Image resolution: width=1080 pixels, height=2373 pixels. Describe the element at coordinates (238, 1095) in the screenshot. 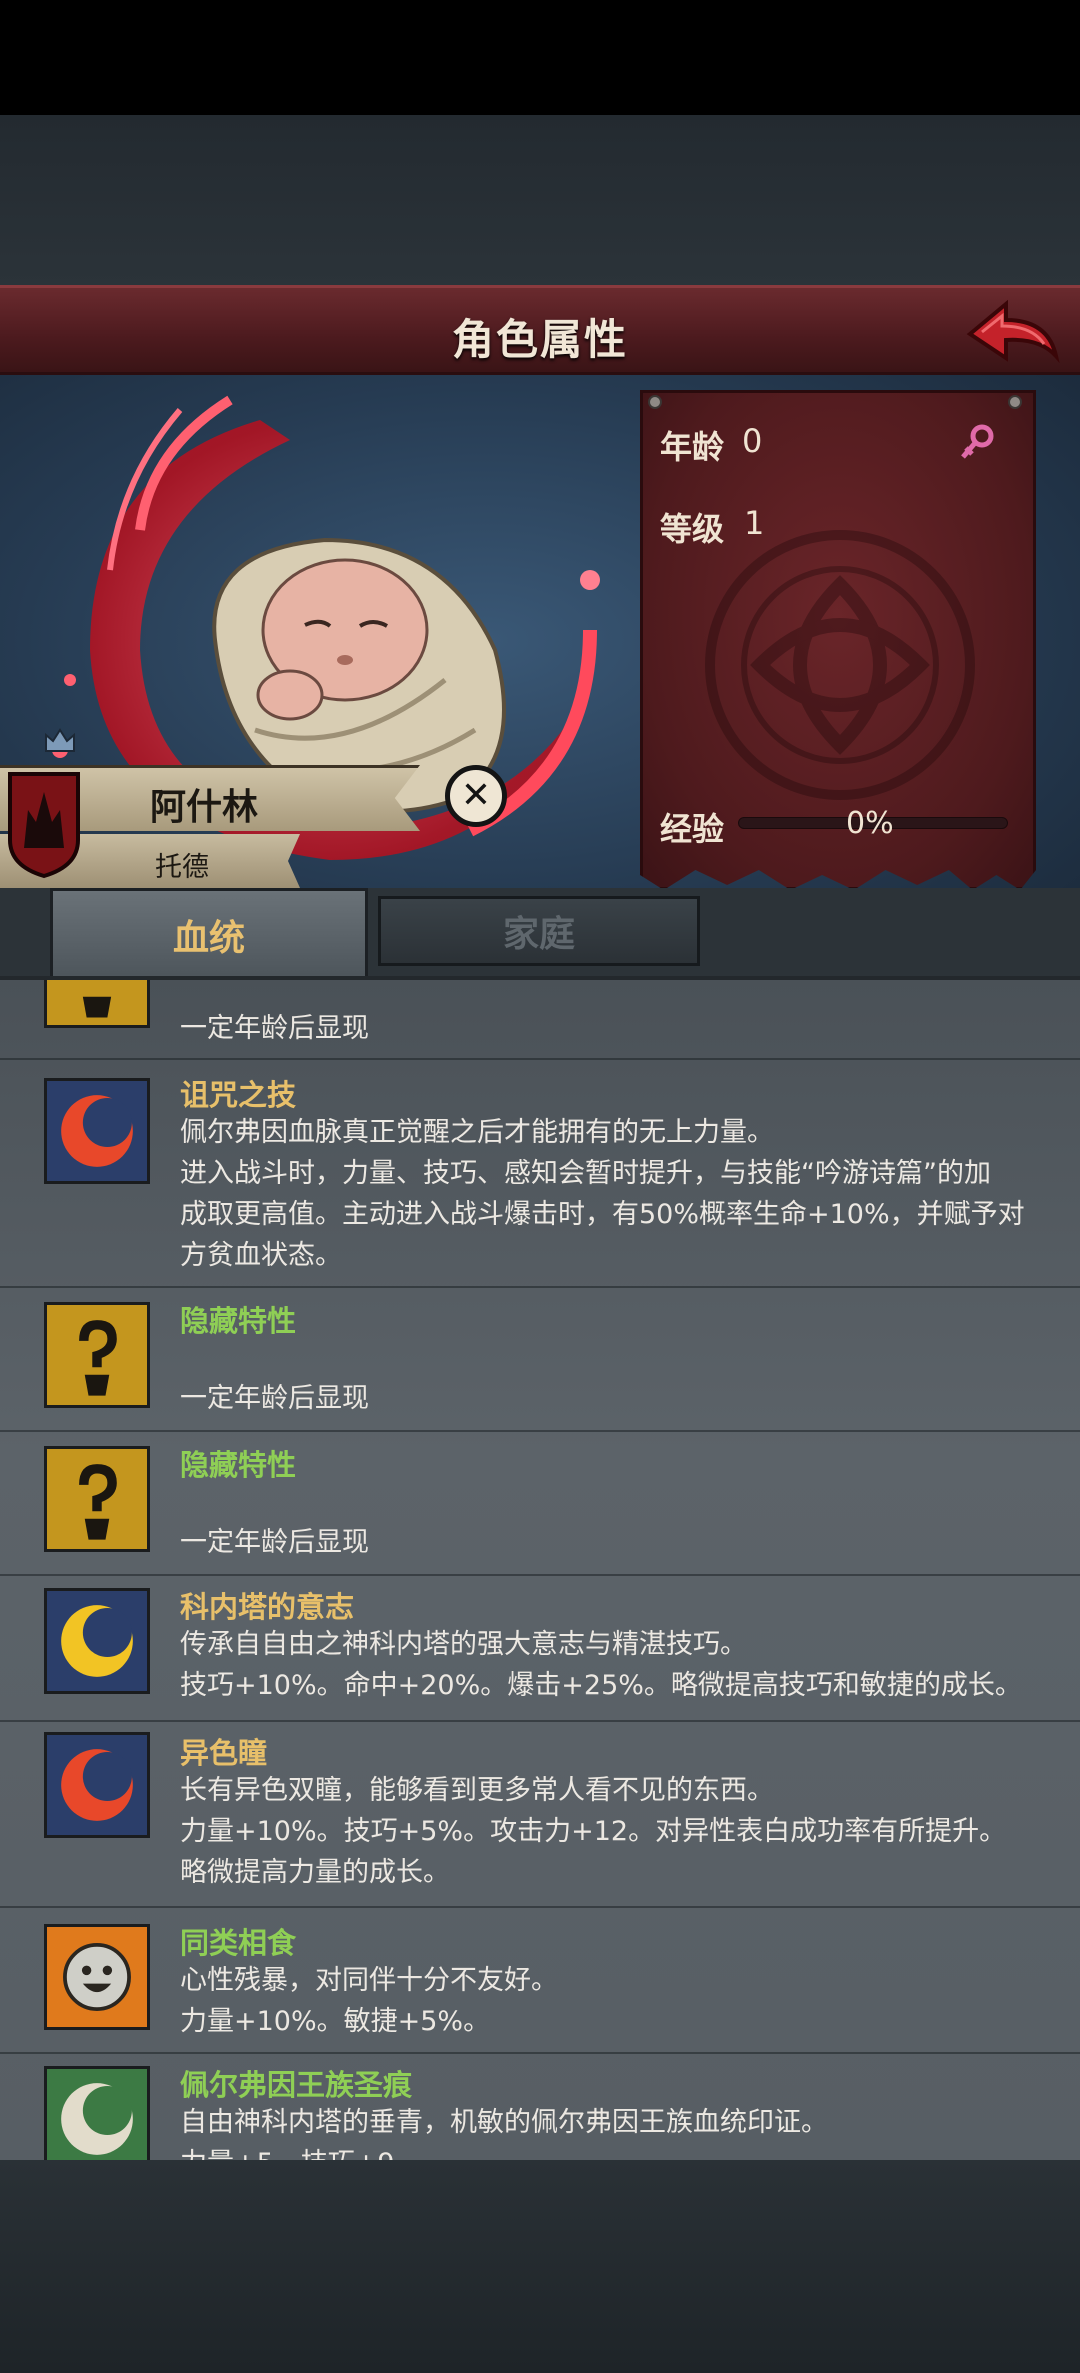

I see `trait-title: 诅咒之技` at that location.